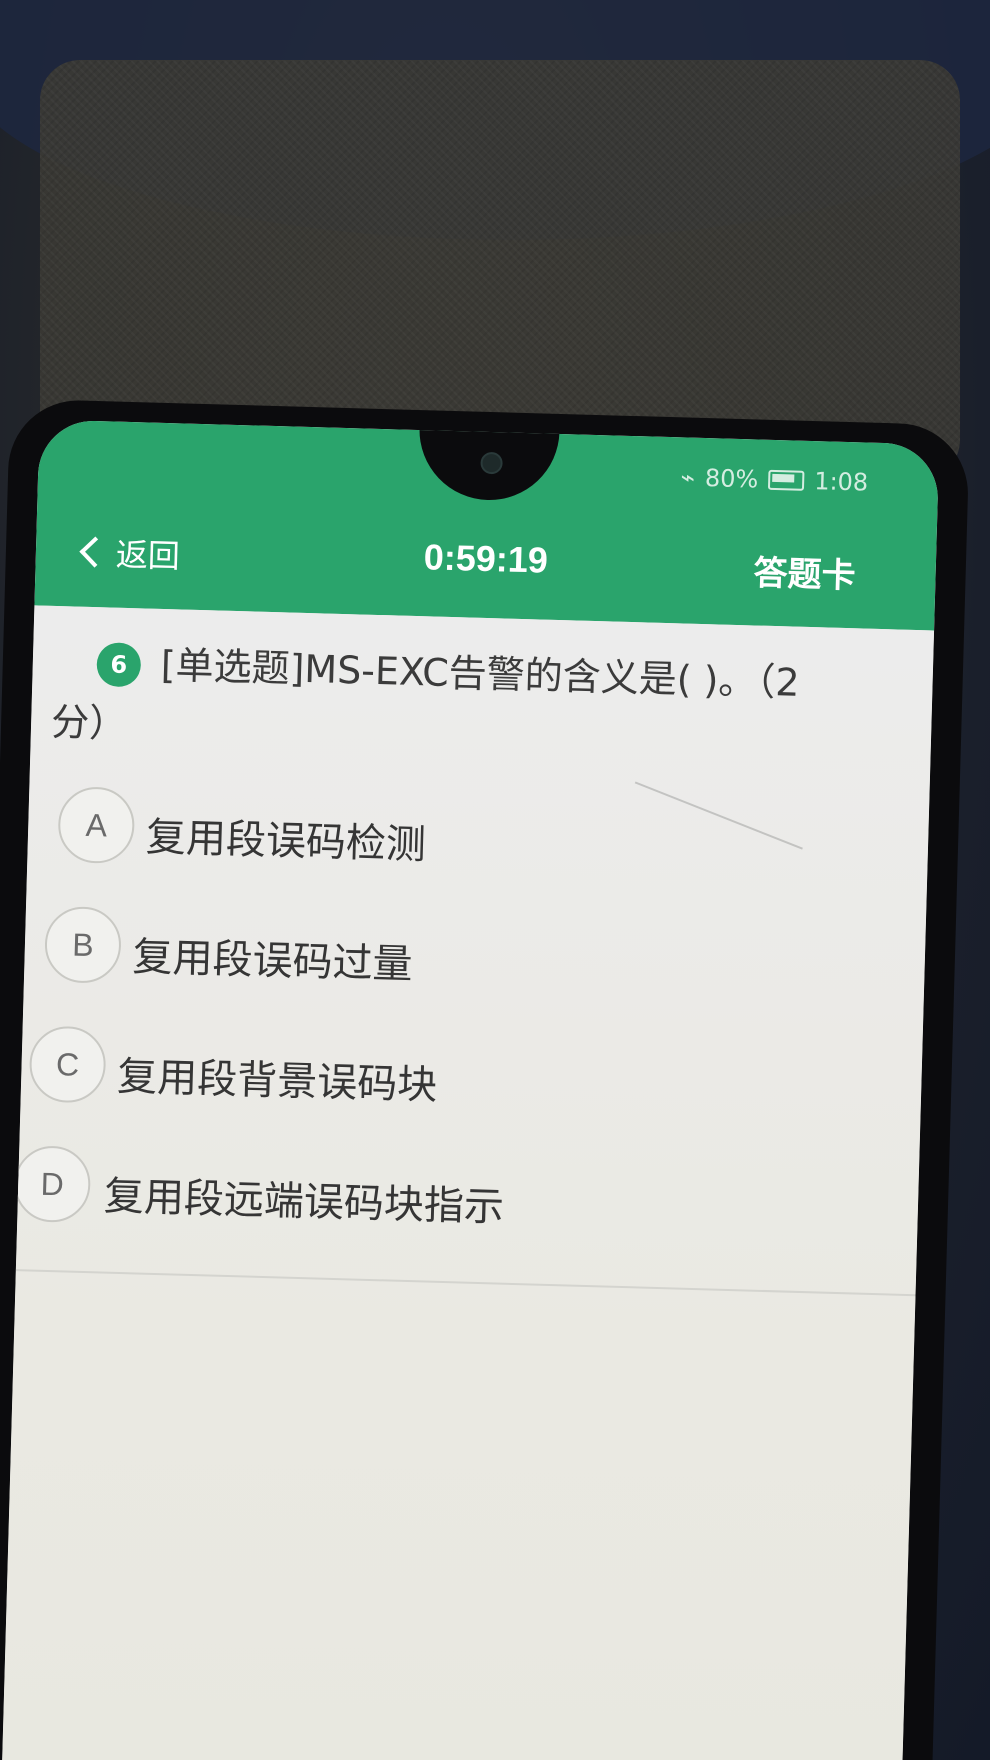  I want to click on mute-icon: ⌁, so click(688, 477).